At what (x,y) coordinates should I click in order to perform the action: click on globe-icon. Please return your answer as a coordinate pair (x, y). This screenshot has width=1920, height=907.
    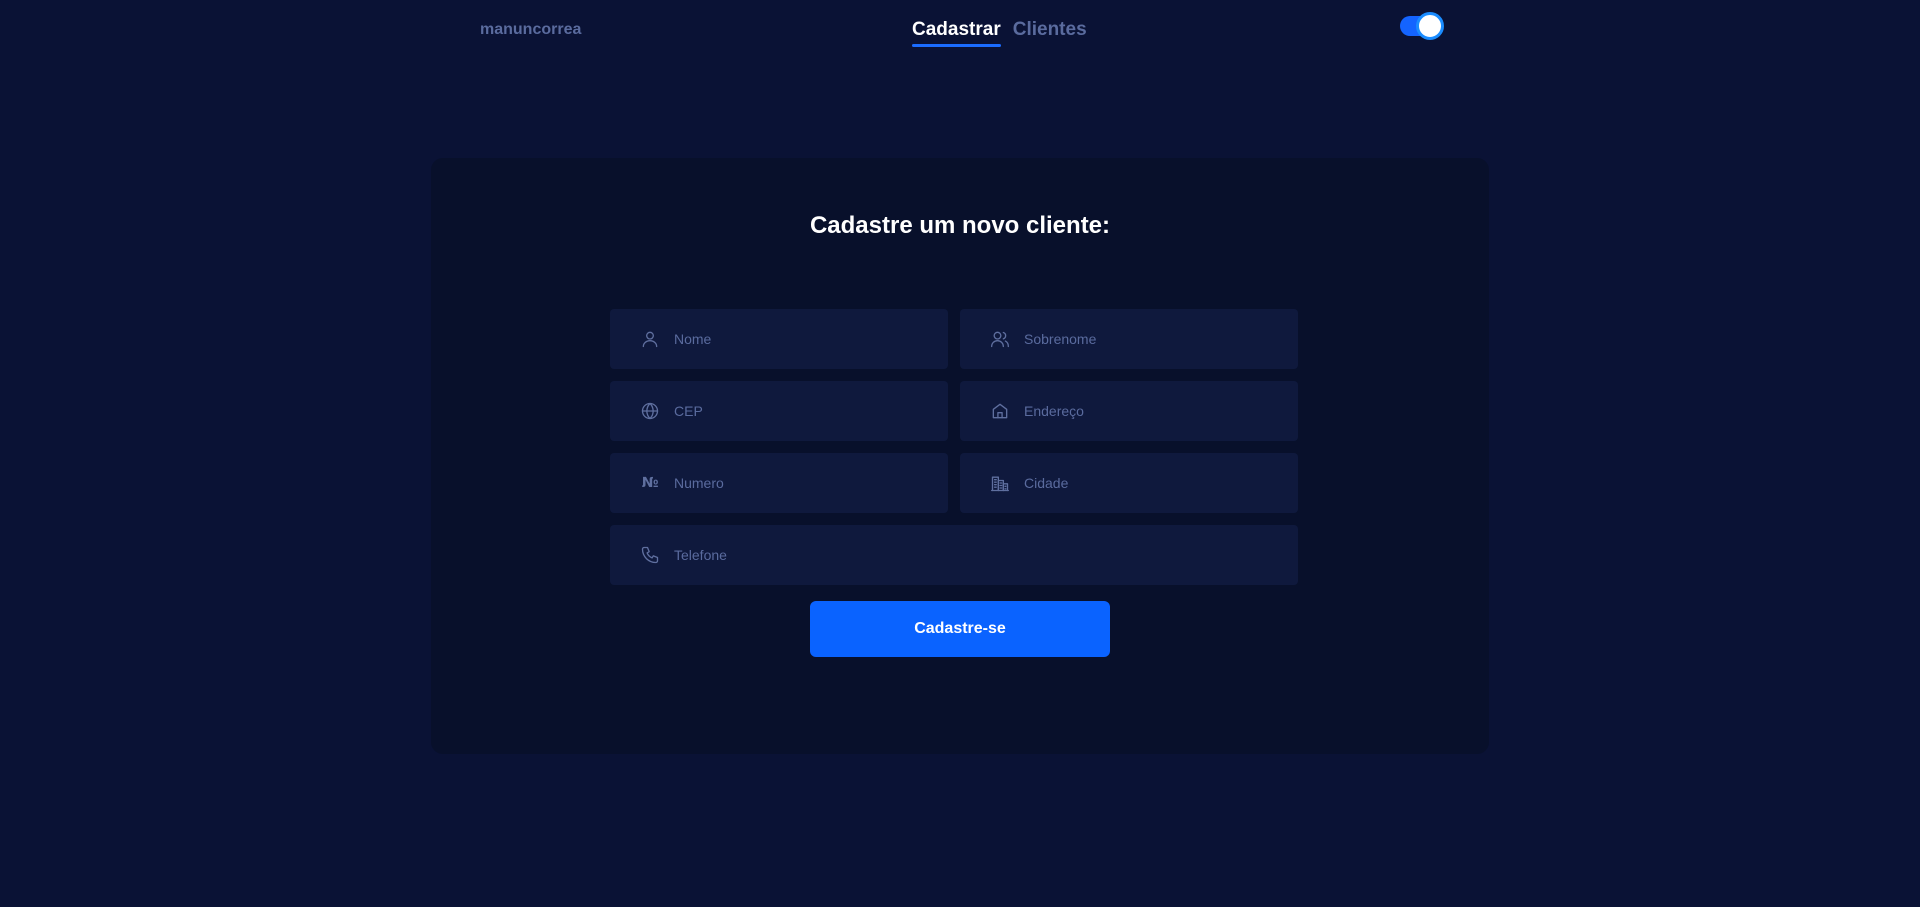
    Looking at the image, I should click on (650, 411).